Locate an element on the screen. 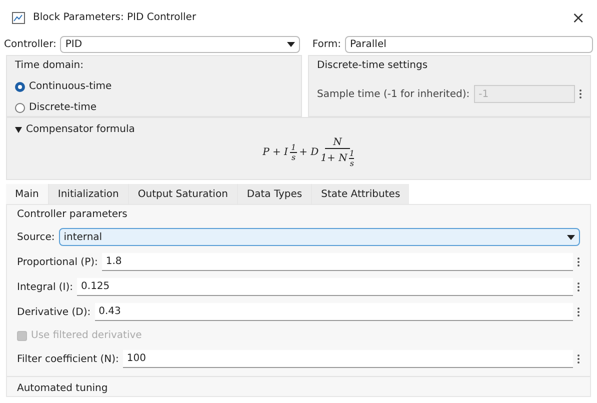 The height and width of the screenshot is (403, 597). controller-dropdown: PID is located at coordinates (180, 44).